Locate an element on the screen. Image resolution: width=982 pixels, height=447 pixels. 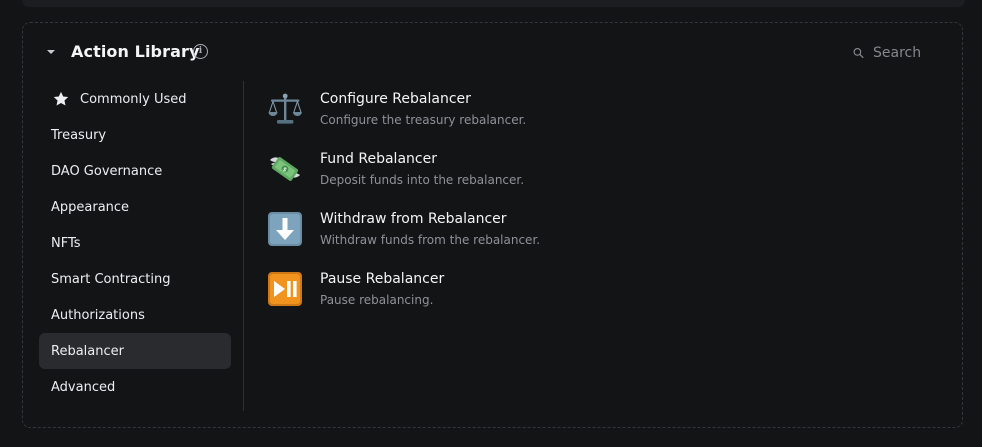
sidebar-item-nfts: NFTs is located at coordinates (135, 243).